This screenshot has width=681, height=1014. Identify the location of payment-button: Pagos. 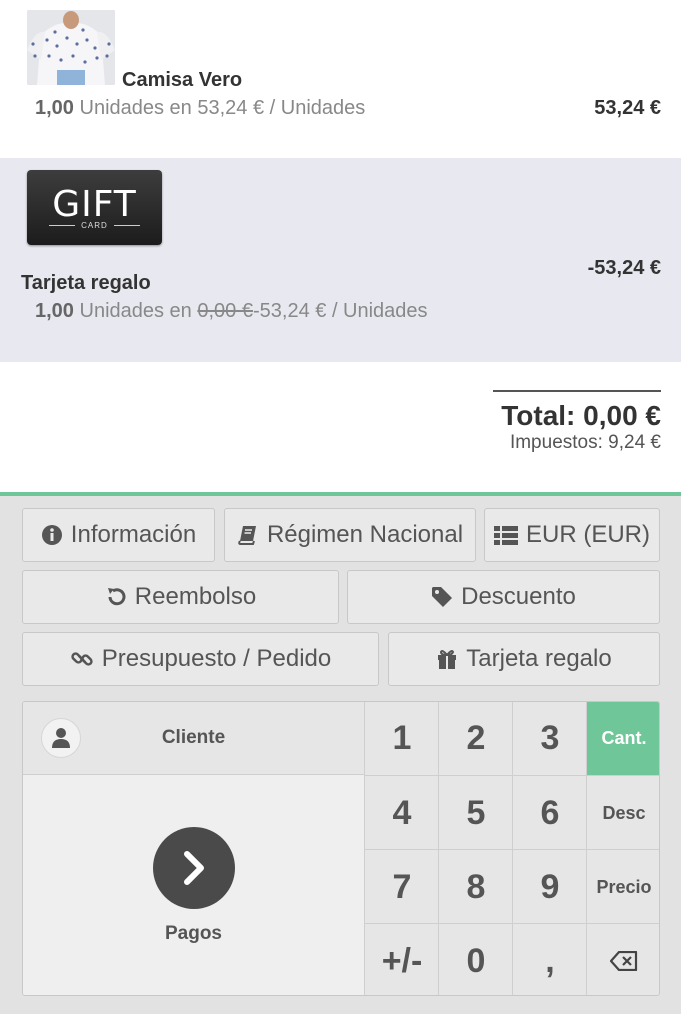
(193, 885).